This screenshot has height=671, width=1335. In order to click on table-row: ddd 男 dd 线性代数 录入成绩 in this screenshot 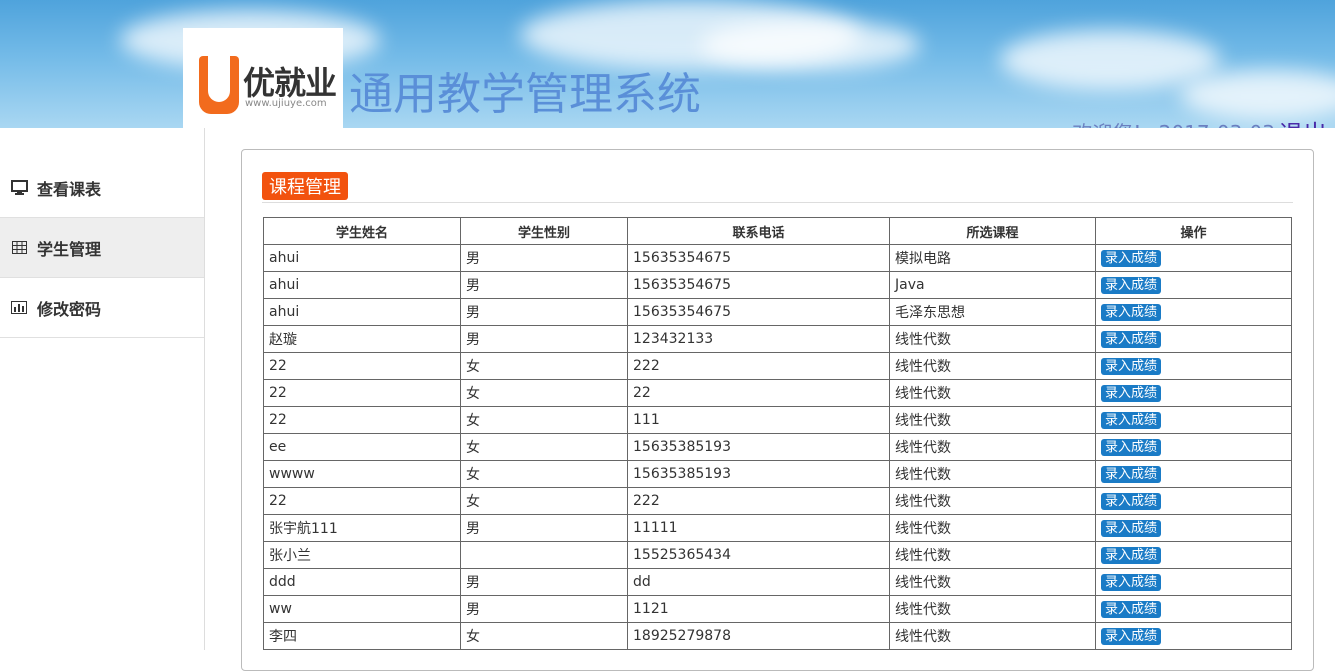, I will do `click(777, 582)`.